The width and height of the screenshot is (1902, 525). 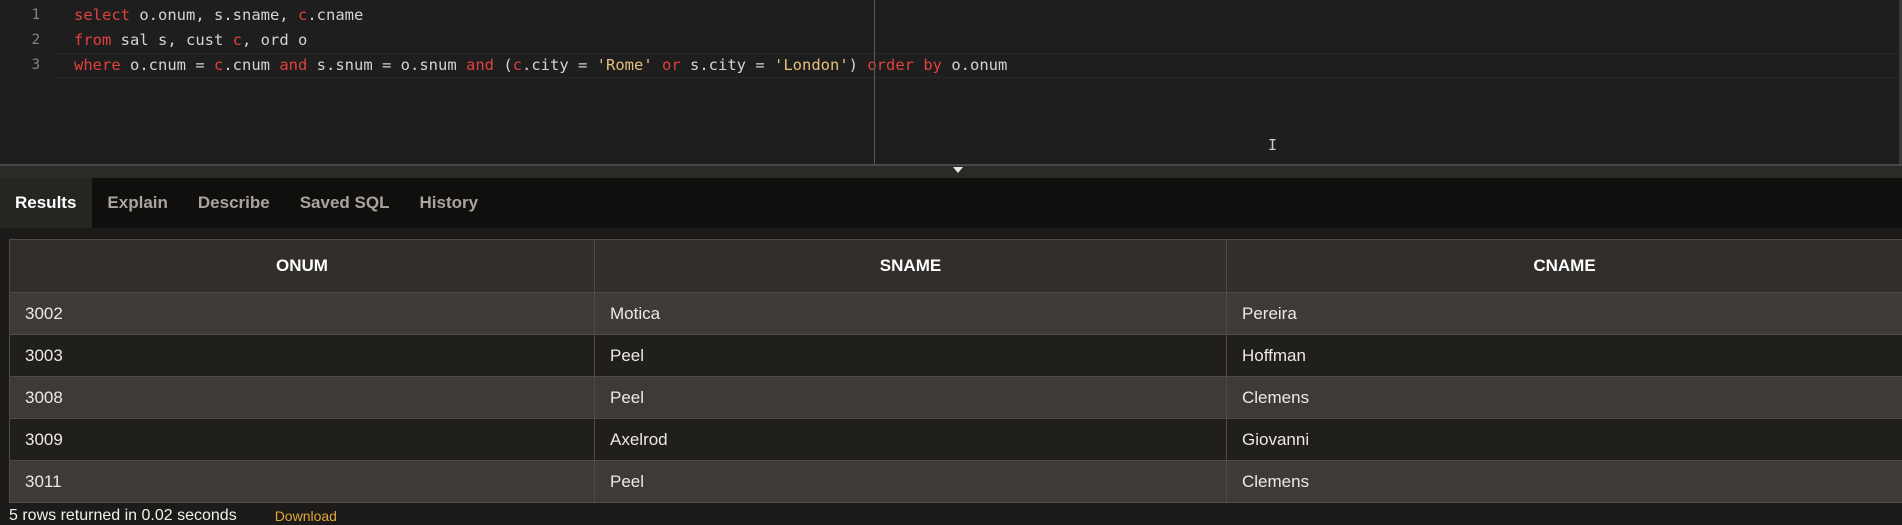 What do you see at coordinates (234, 203) in the screenshot?
I see `tab-describe: Describe` at bounding box center [234, 203].